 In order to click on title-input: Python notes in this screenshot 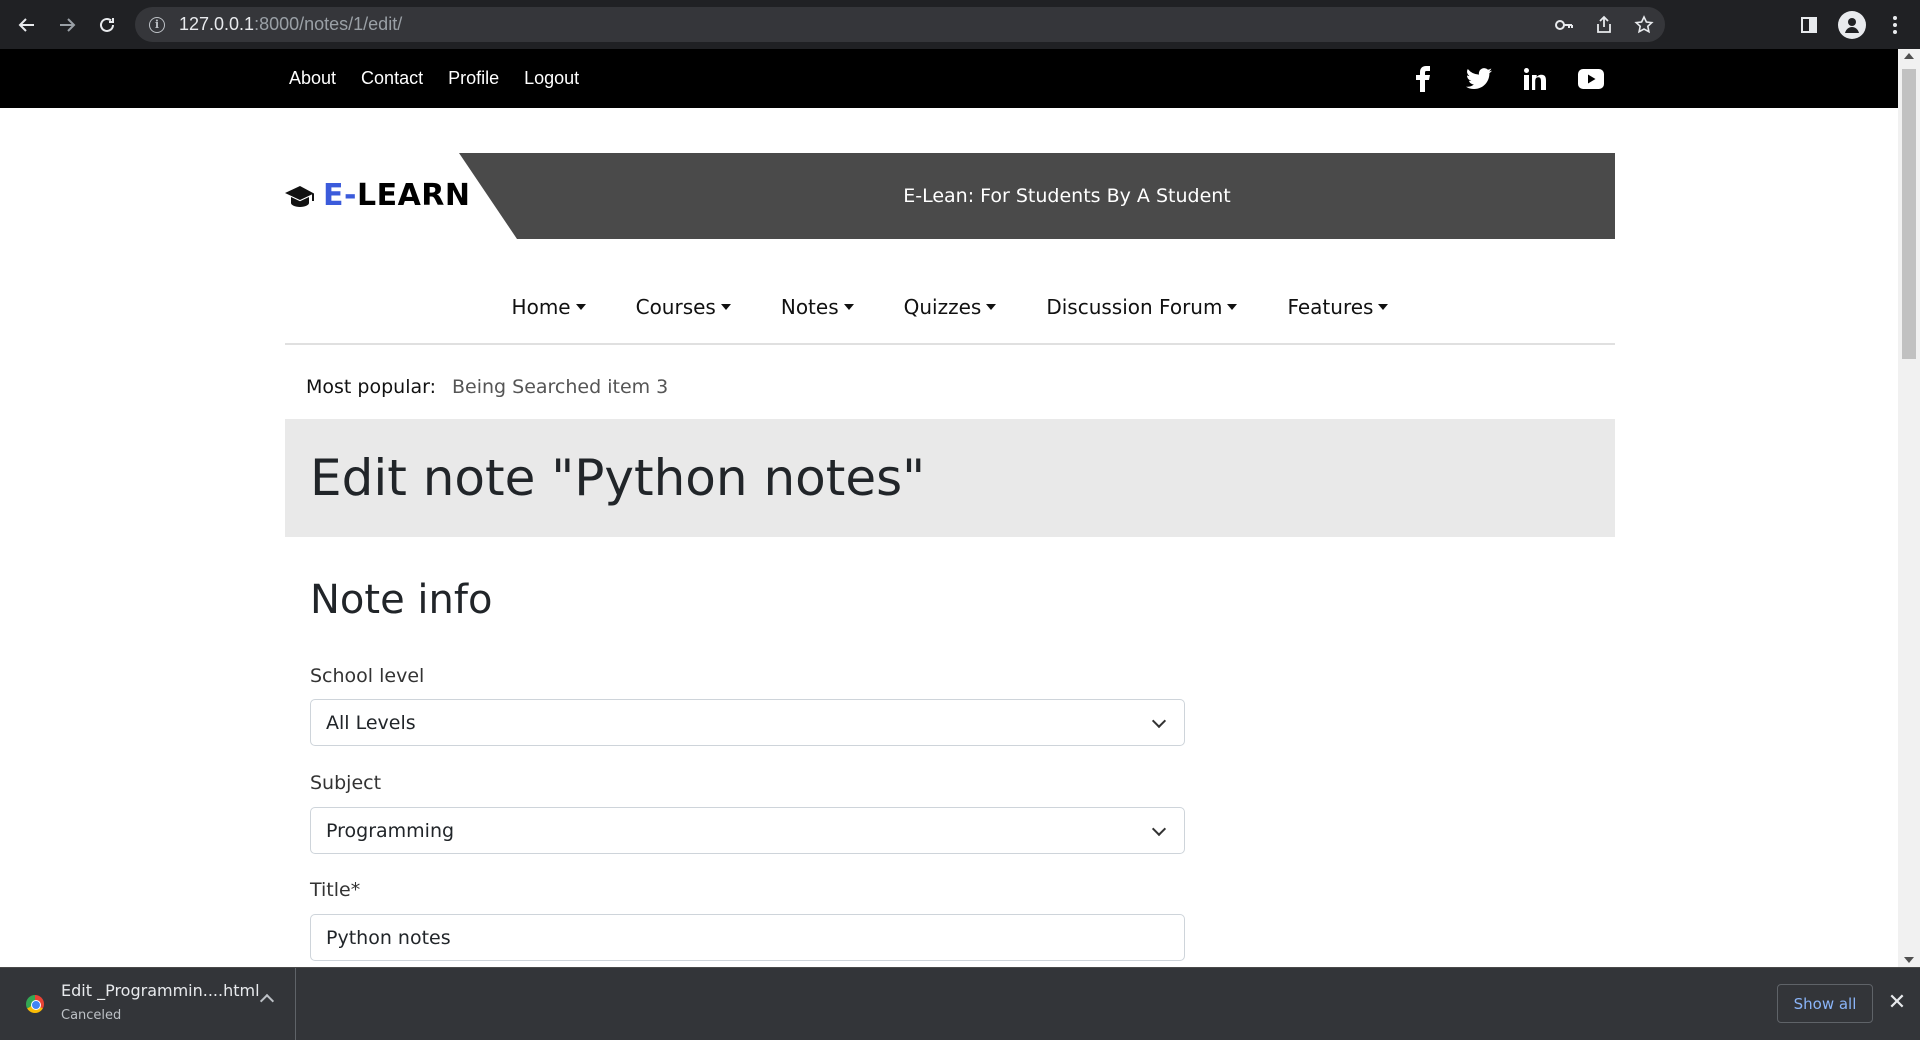, I will do `click(747, 937)`.